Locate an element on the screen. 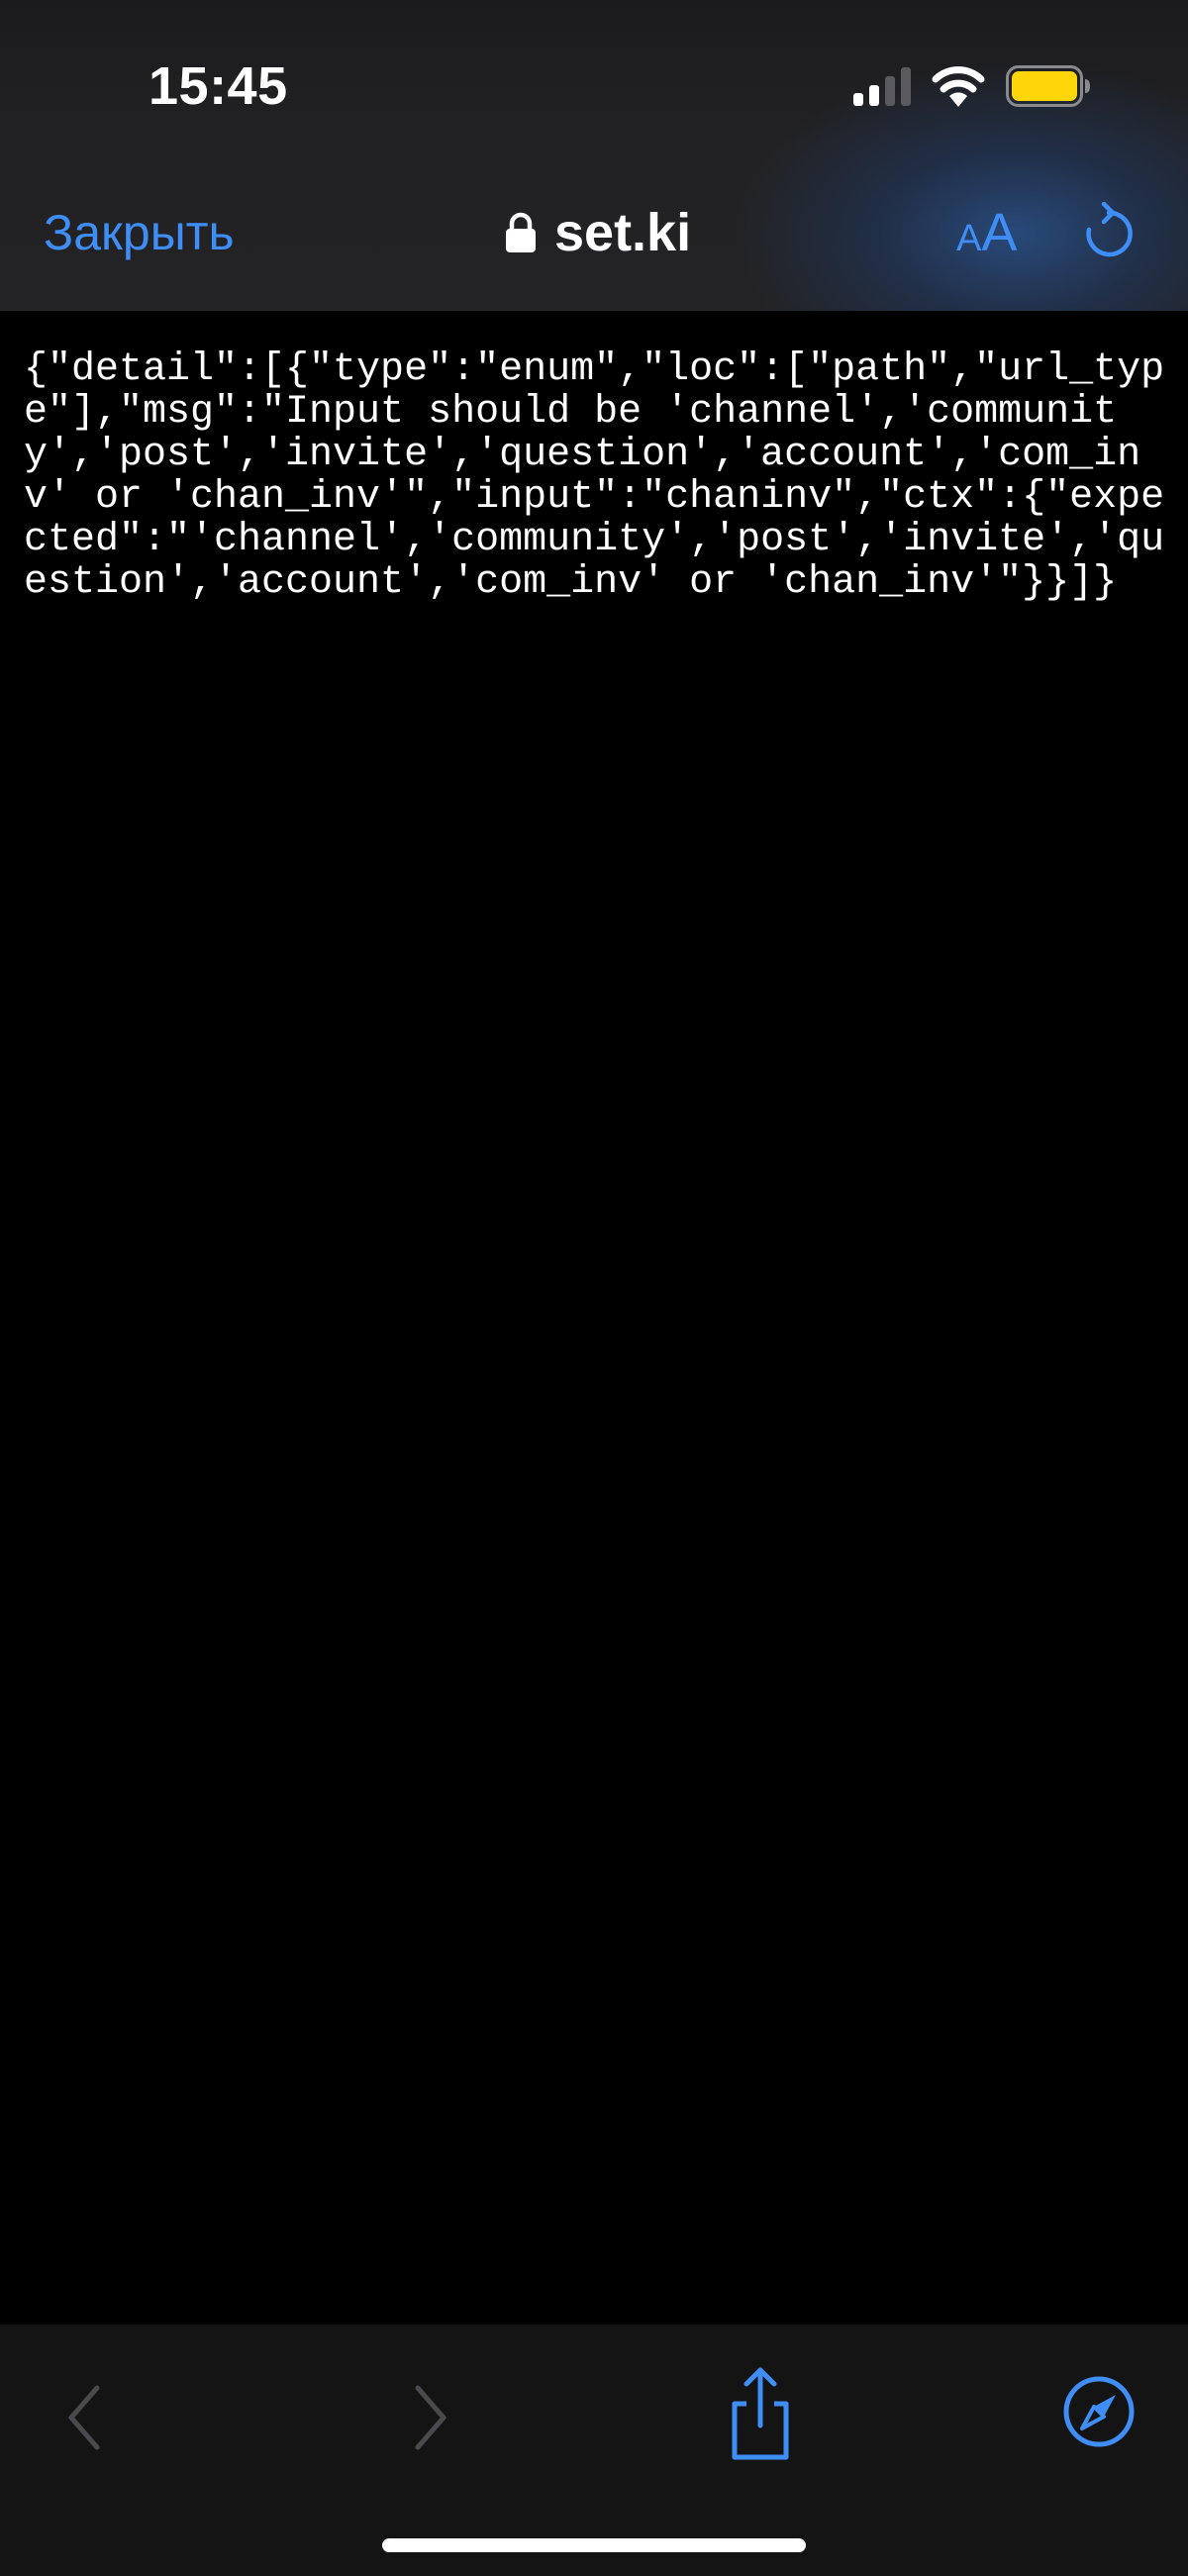  text-size-large-a: A is located at coordinates (1000, 232).